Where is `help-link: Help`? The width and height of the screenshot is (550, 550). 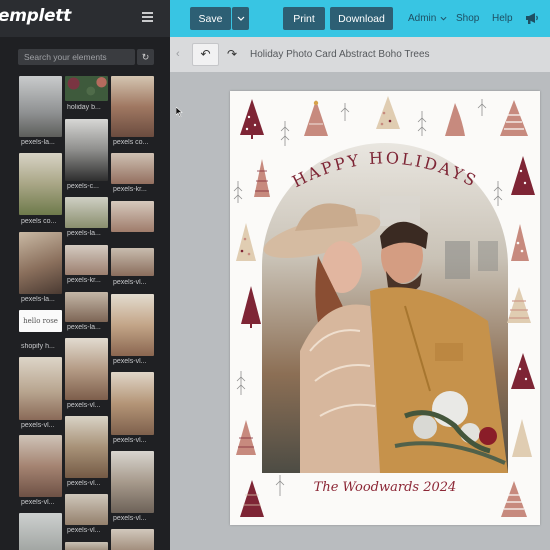 help-link: Help is located at coordinates (502, 18).